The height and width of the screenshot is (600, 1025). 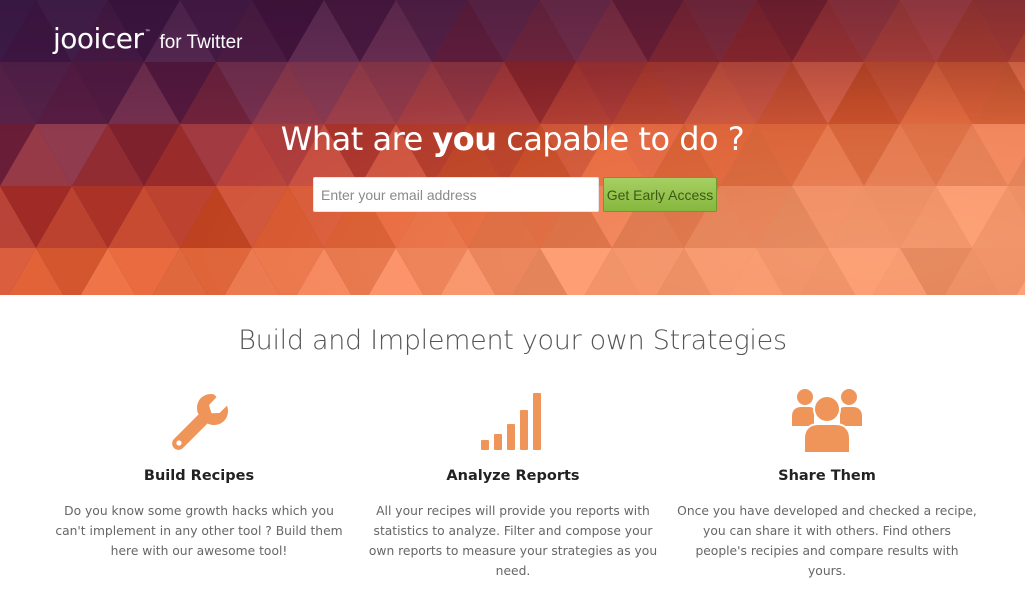 What do you see at coordinates (827, 476) in the screenshot?
I see `feature-title: Share Them` at bounding box center [827, 476].